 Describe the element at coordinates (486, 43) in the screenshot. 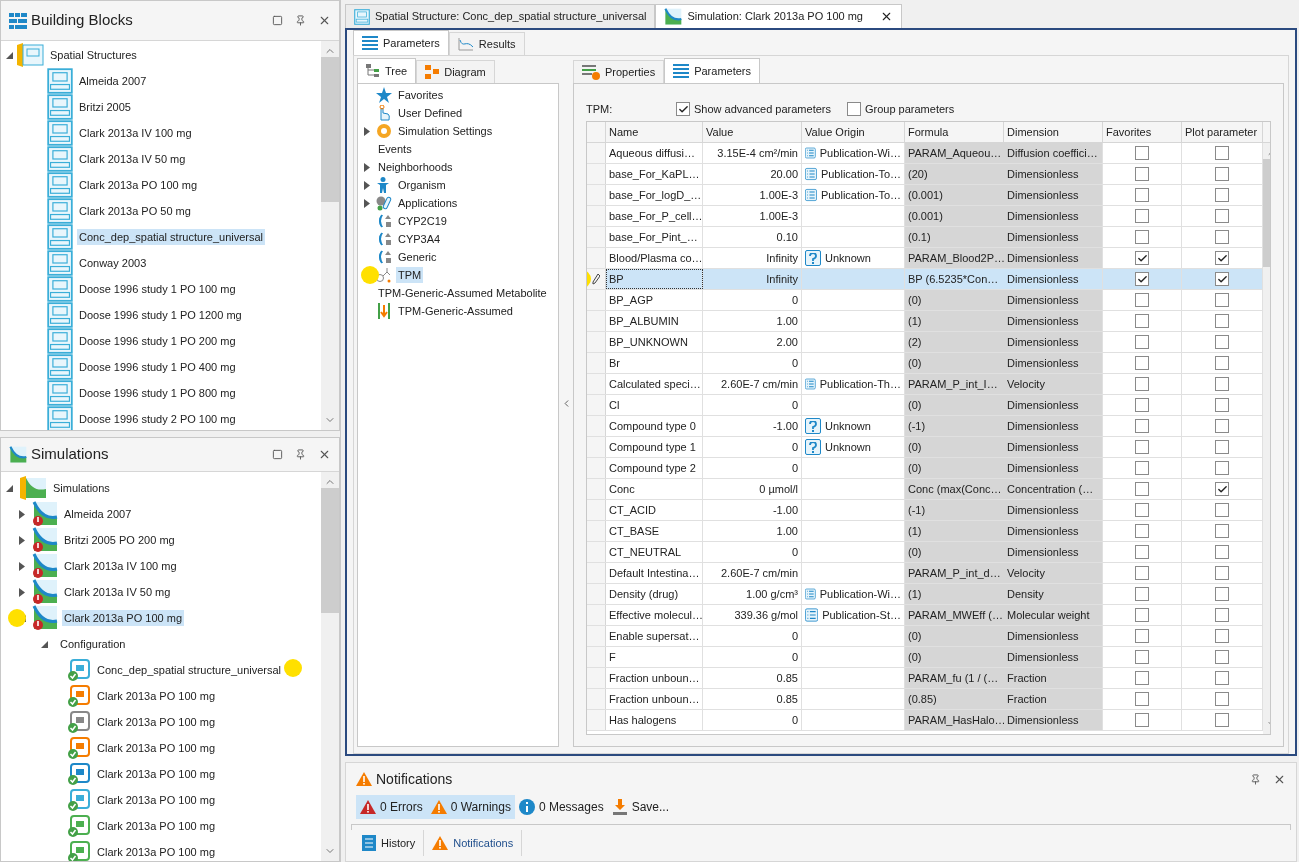

I see `tab: Results` at that location.